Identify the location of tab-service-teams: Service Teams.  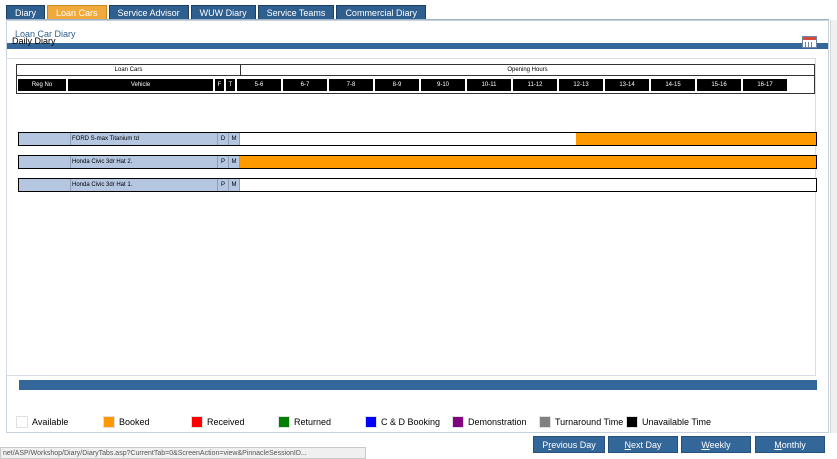
(296, 12).